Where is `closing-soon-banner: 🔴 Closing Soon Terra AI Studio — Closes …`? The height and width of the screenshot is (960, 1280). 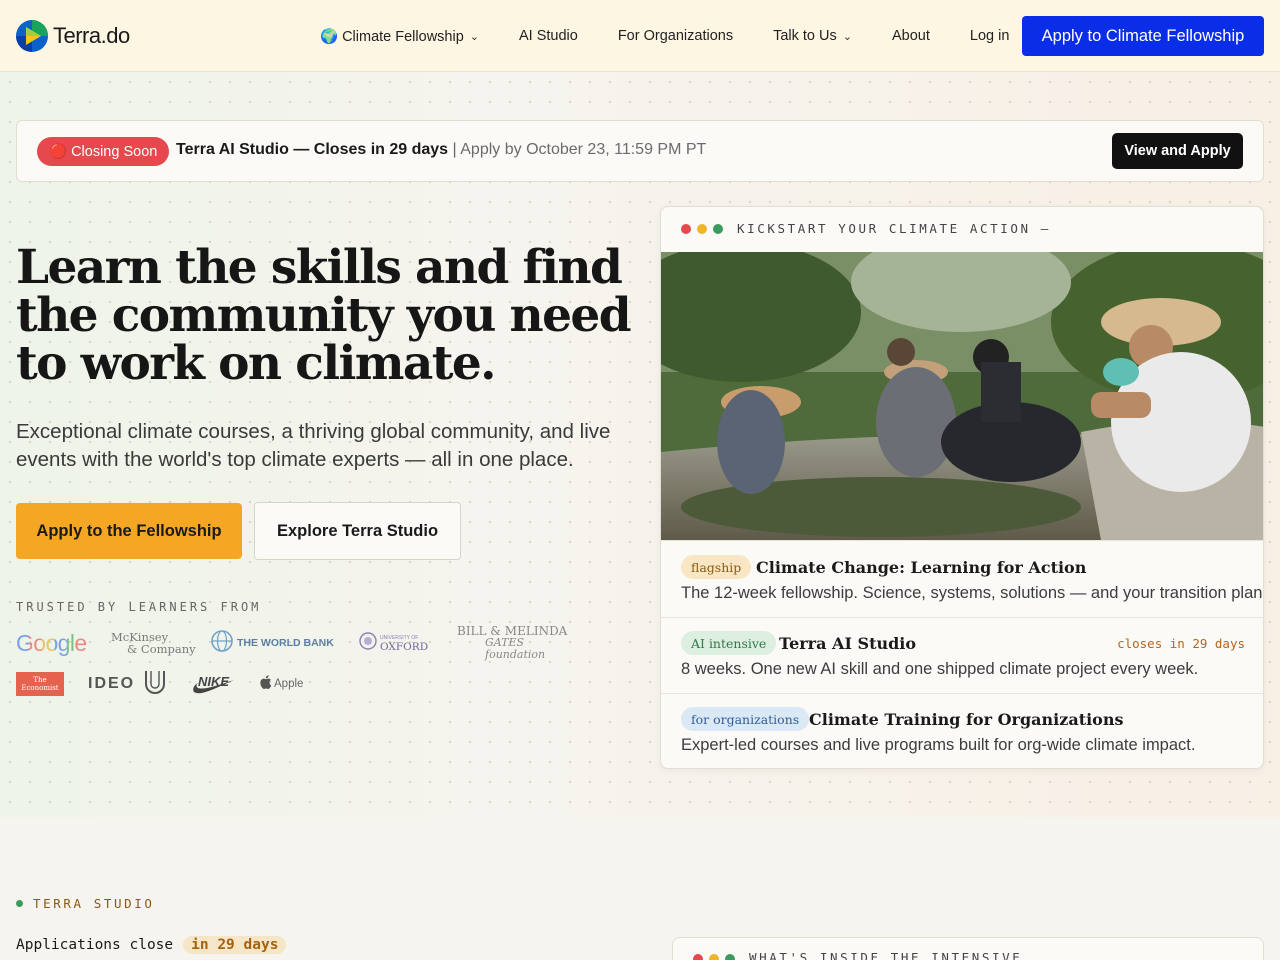 closing-soon-banner: 🔴 Closing Soon Terra AI Studio — Closes … is located at coordinates (640, 151).